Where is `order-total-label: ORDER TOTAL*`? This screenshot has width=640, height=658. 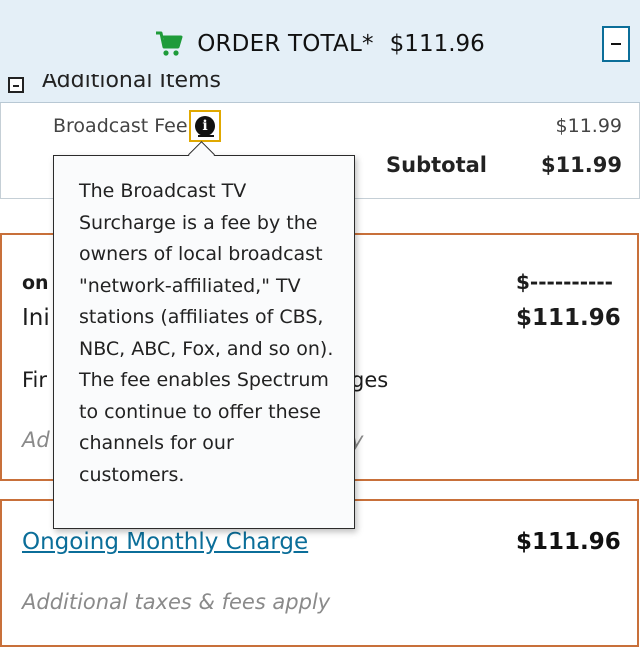 order-total-label: ORDER TOTAL* is located at coordinates (285, 44).